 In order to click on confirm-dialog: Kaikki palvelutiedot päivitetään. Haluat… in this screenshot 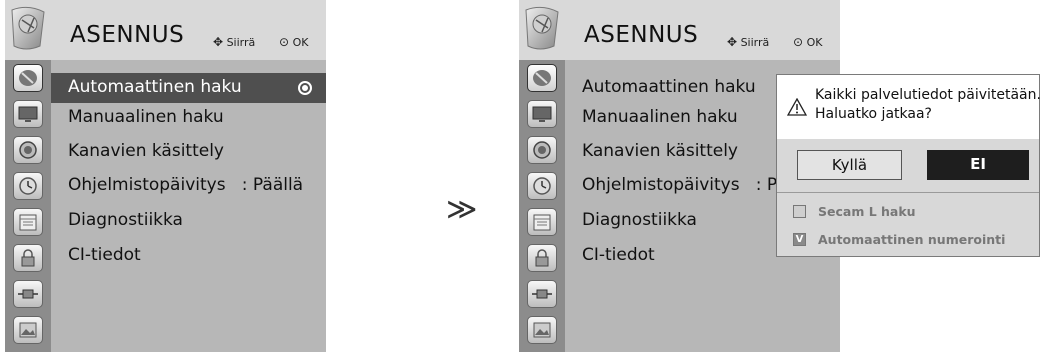, I will do `click(908, 165)`.